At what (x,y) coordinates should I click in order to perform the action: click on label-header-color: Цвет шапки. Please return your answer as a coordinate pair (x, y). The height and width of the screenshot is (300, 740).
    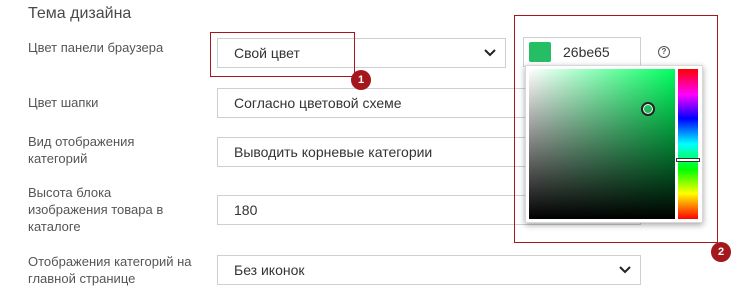
    Looking at the image, I should click on (63, 102).